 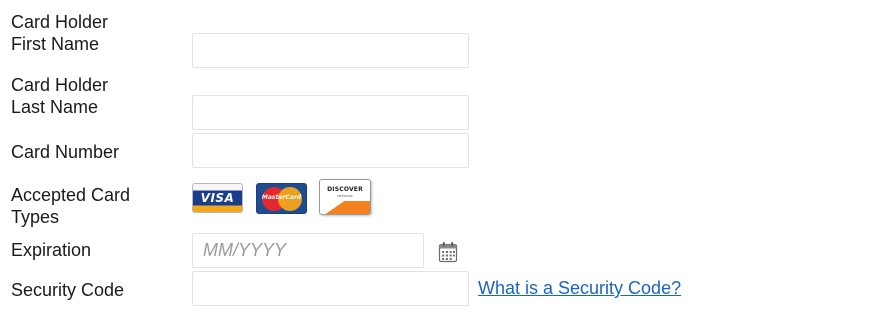 I want to click on visa-card-icon: VISA, so click(x=217, y=198).